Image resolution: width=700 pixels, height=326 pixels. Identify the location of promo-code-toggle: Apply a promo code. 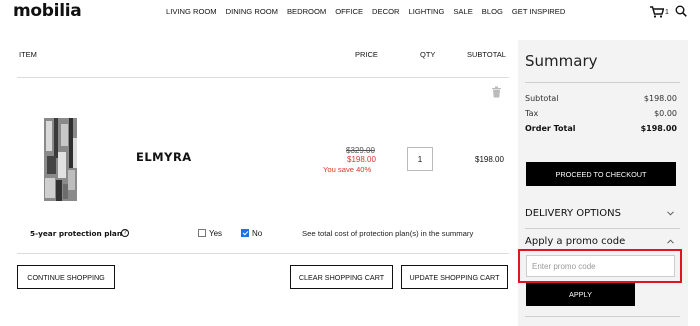
(575, 241).